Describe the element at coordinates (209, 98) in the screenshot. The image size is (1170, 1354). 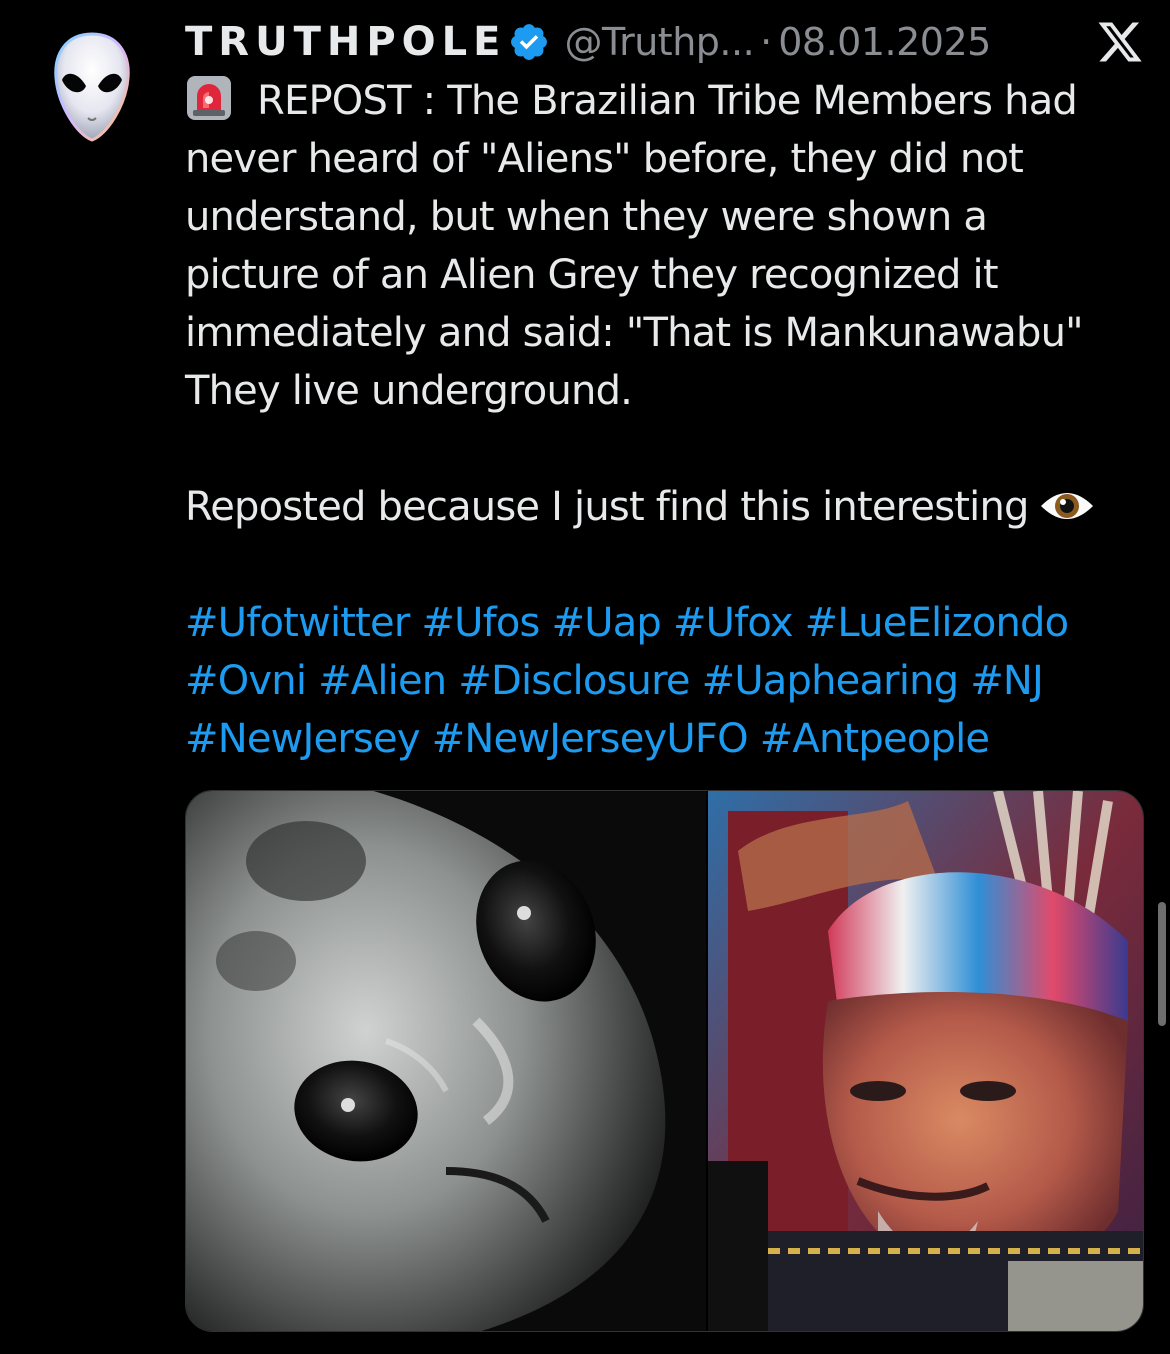
I see `siren-emoji-icon` at that location.